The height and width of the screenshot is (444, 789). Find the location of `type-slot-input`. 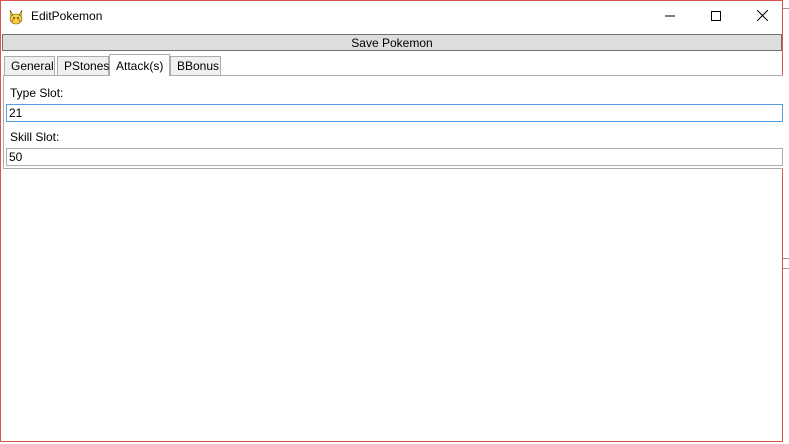

type-slot-input is located at coordinates (394, 113).